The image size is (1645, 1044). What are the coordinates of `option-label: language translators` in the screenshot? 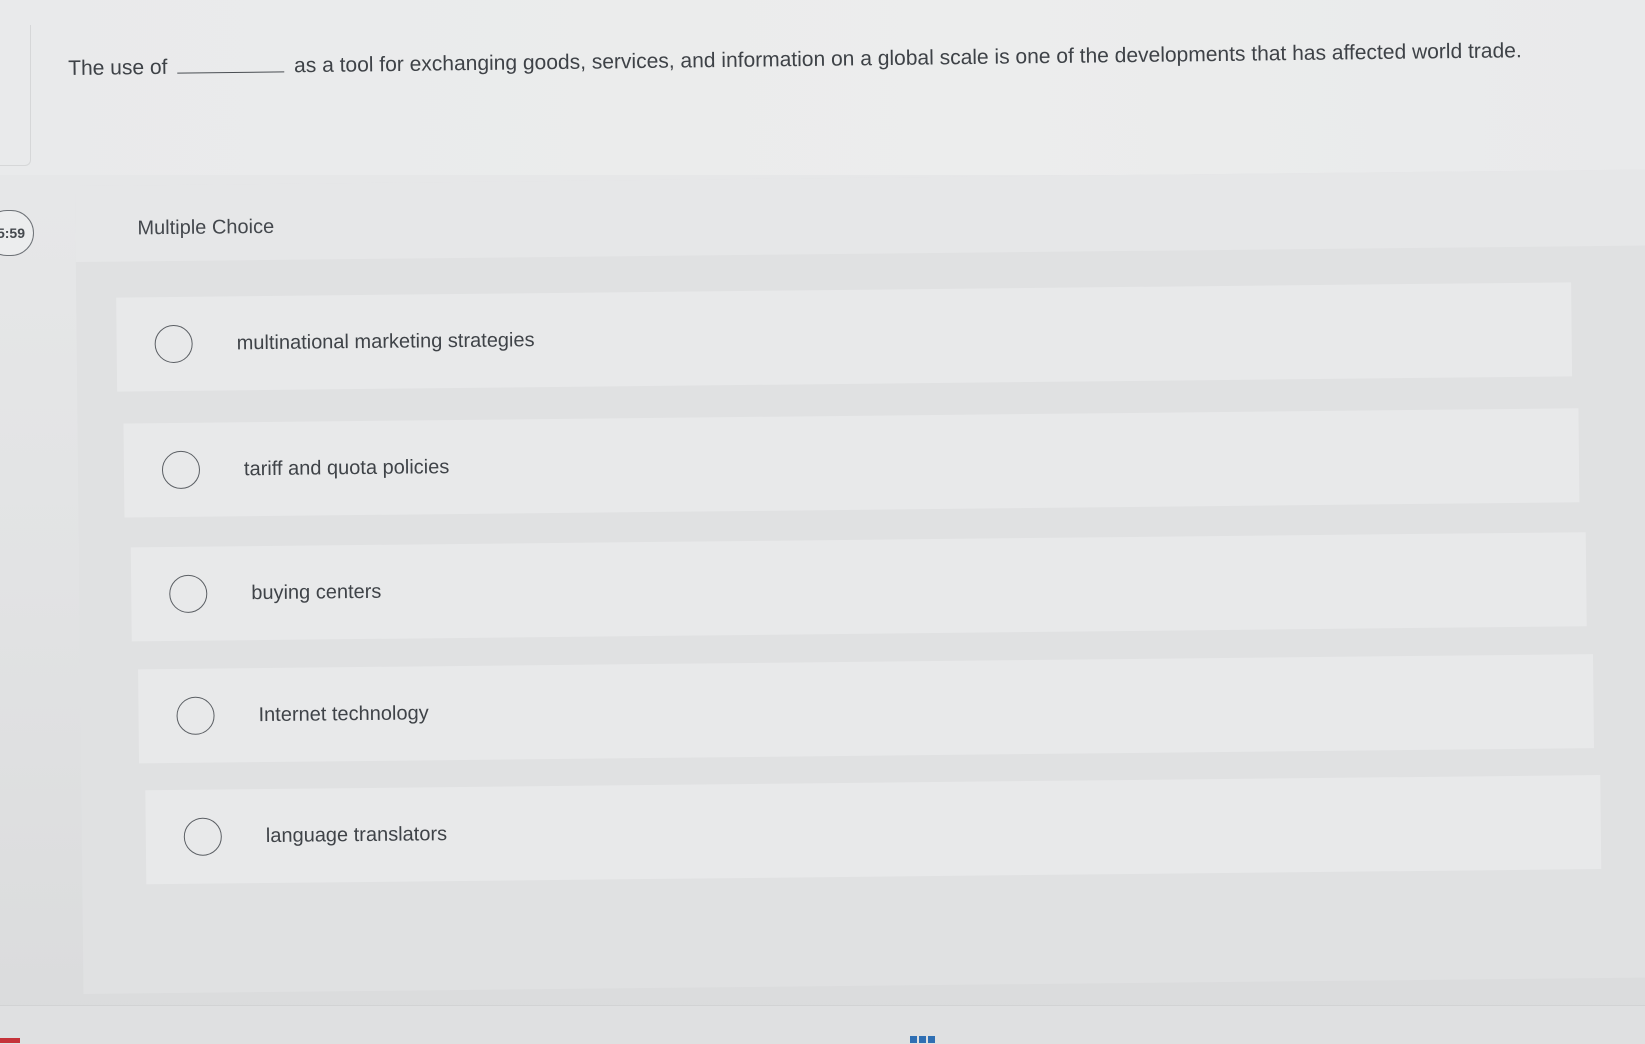 It's located at (356, 835).